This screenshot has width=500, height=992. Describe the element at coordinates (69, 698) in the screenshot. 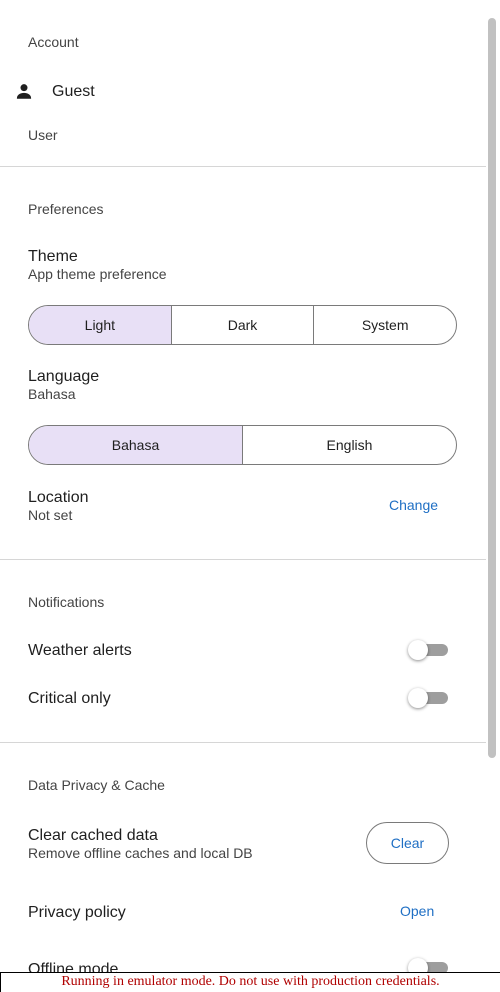

I see `critical-only-label: Critical only` at that location.